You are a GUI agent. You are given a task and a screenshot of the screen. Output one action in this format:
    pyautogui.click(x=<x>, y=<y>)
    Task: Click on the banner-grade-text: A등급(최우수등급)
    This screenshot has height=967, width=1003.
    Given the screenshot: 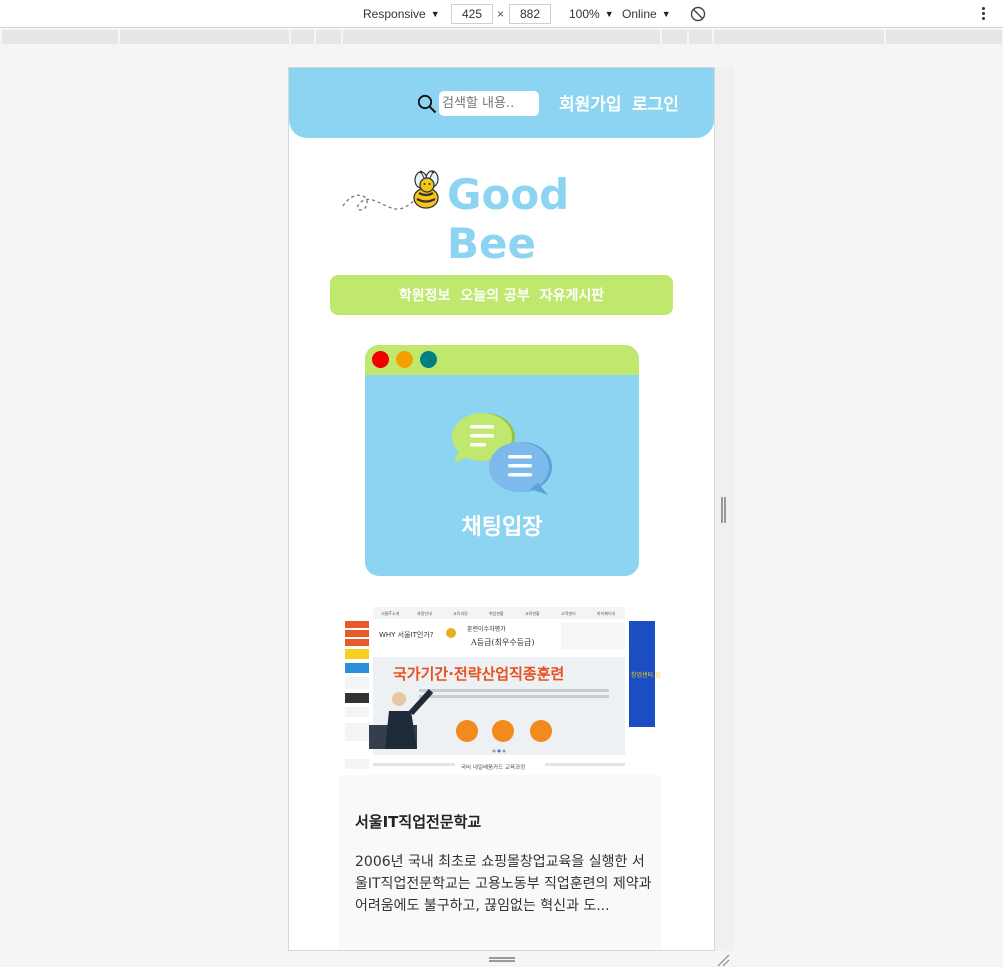 What is the action you would take?
    pyautogui.click(x=502, y=642)
    